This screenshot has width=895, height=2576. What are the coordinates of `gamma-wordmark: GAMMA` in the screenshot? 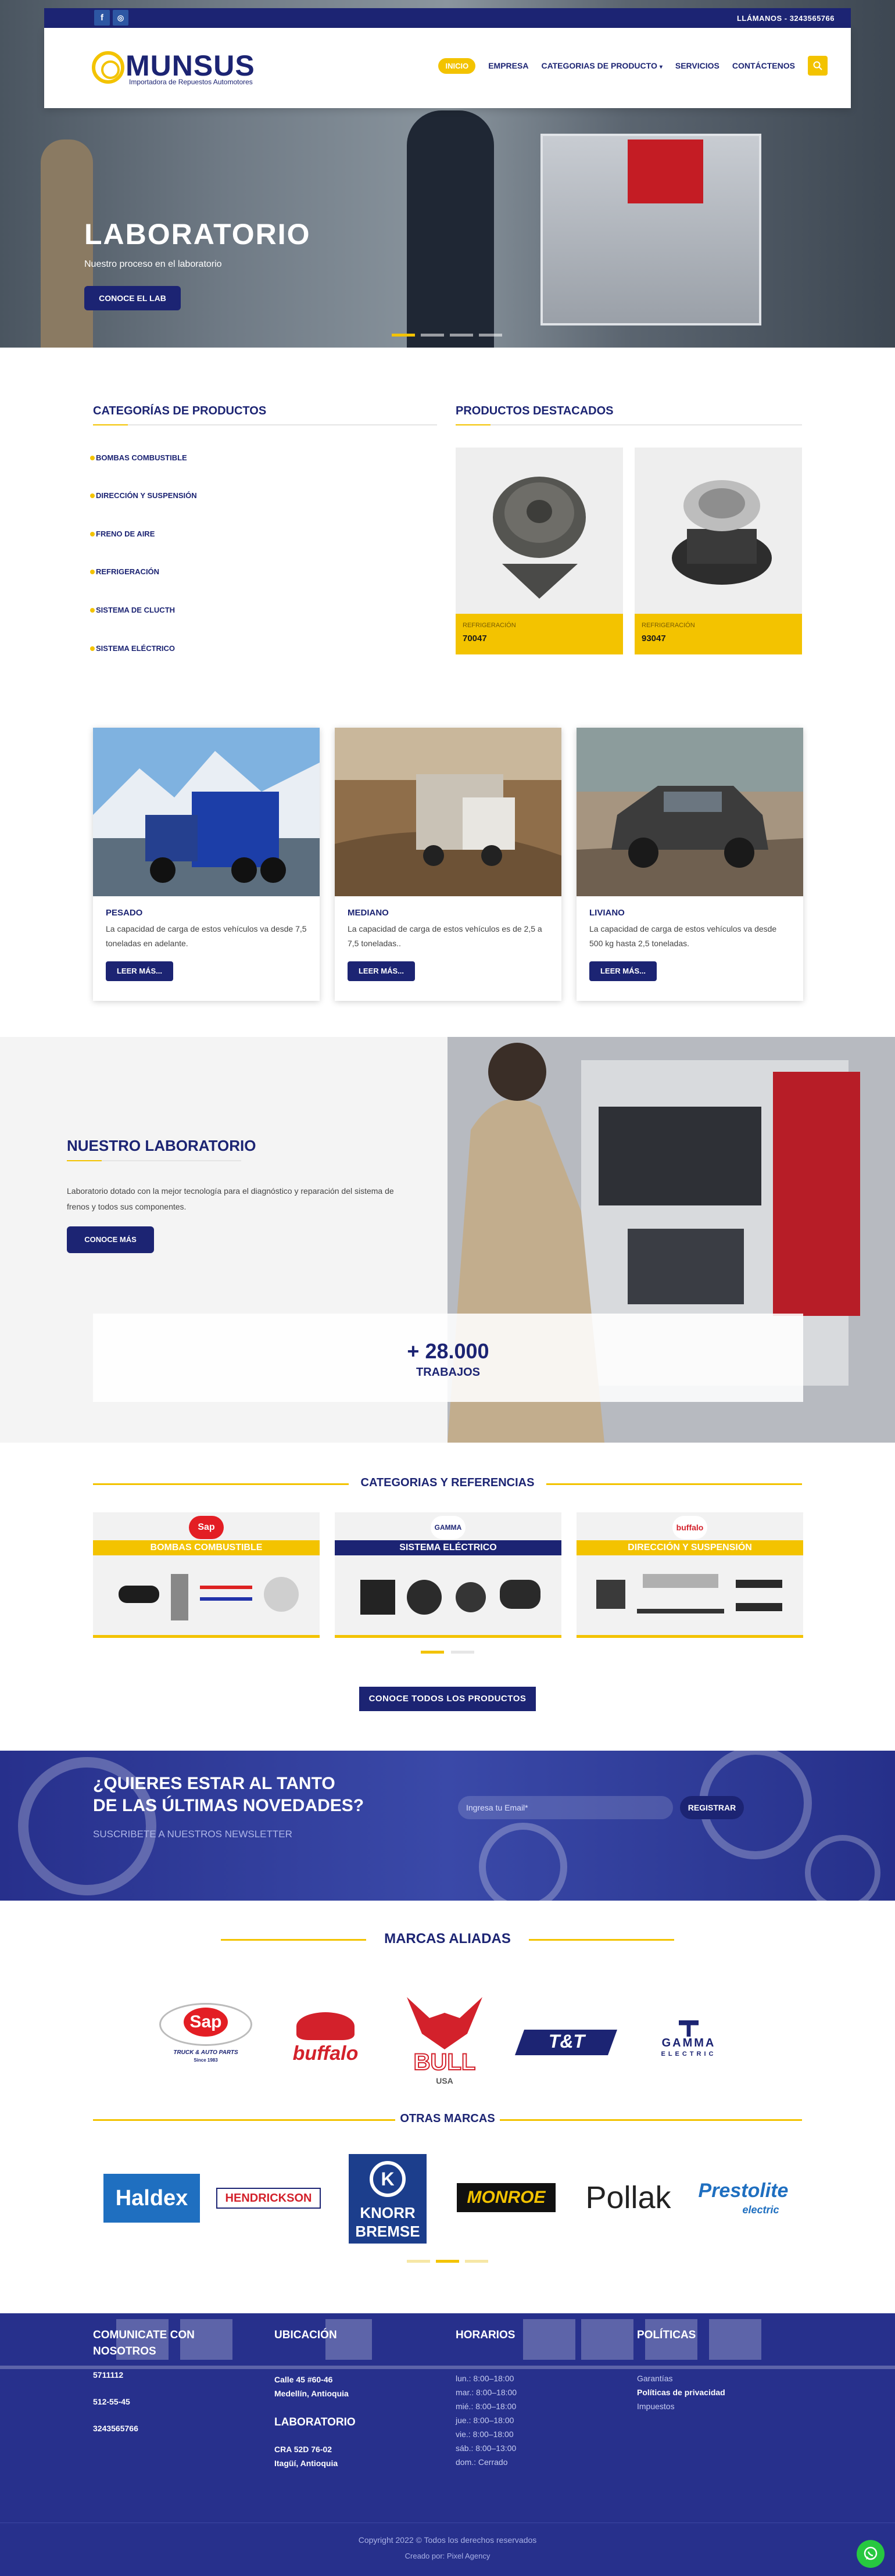 It's located at (688, 2043).